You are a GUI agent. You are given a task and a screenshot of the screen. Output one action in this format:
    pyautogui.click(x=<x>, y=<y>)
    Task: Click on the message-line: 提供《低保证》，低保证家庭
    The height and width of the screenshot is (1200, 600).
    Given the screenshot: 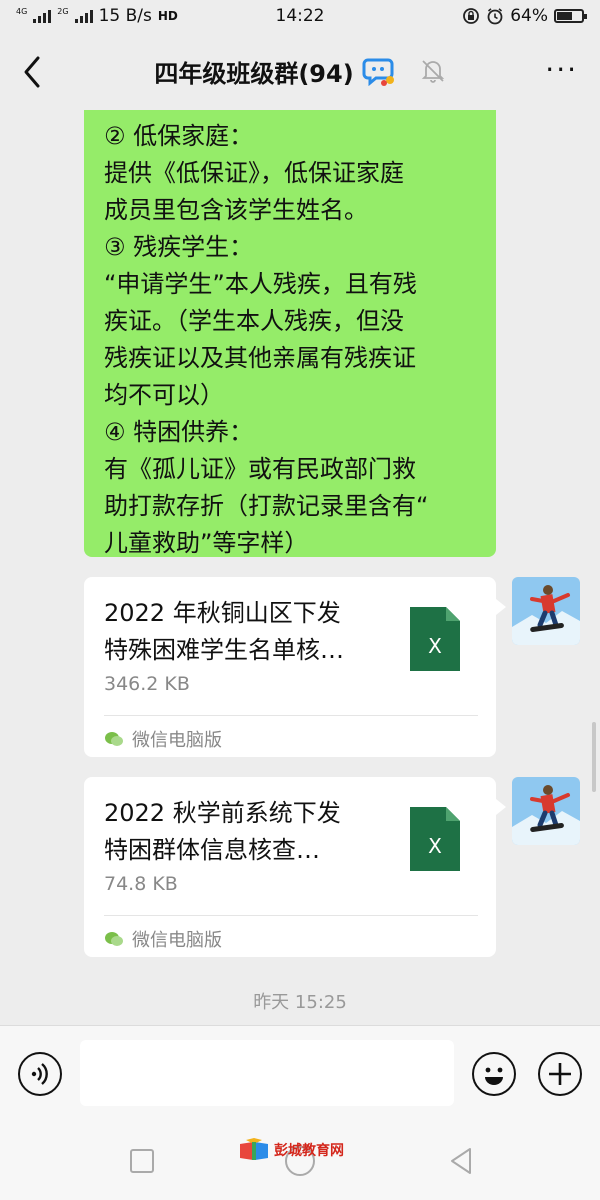 What is the action you would take?
    pyautogui.click(x=254, y=173)
    